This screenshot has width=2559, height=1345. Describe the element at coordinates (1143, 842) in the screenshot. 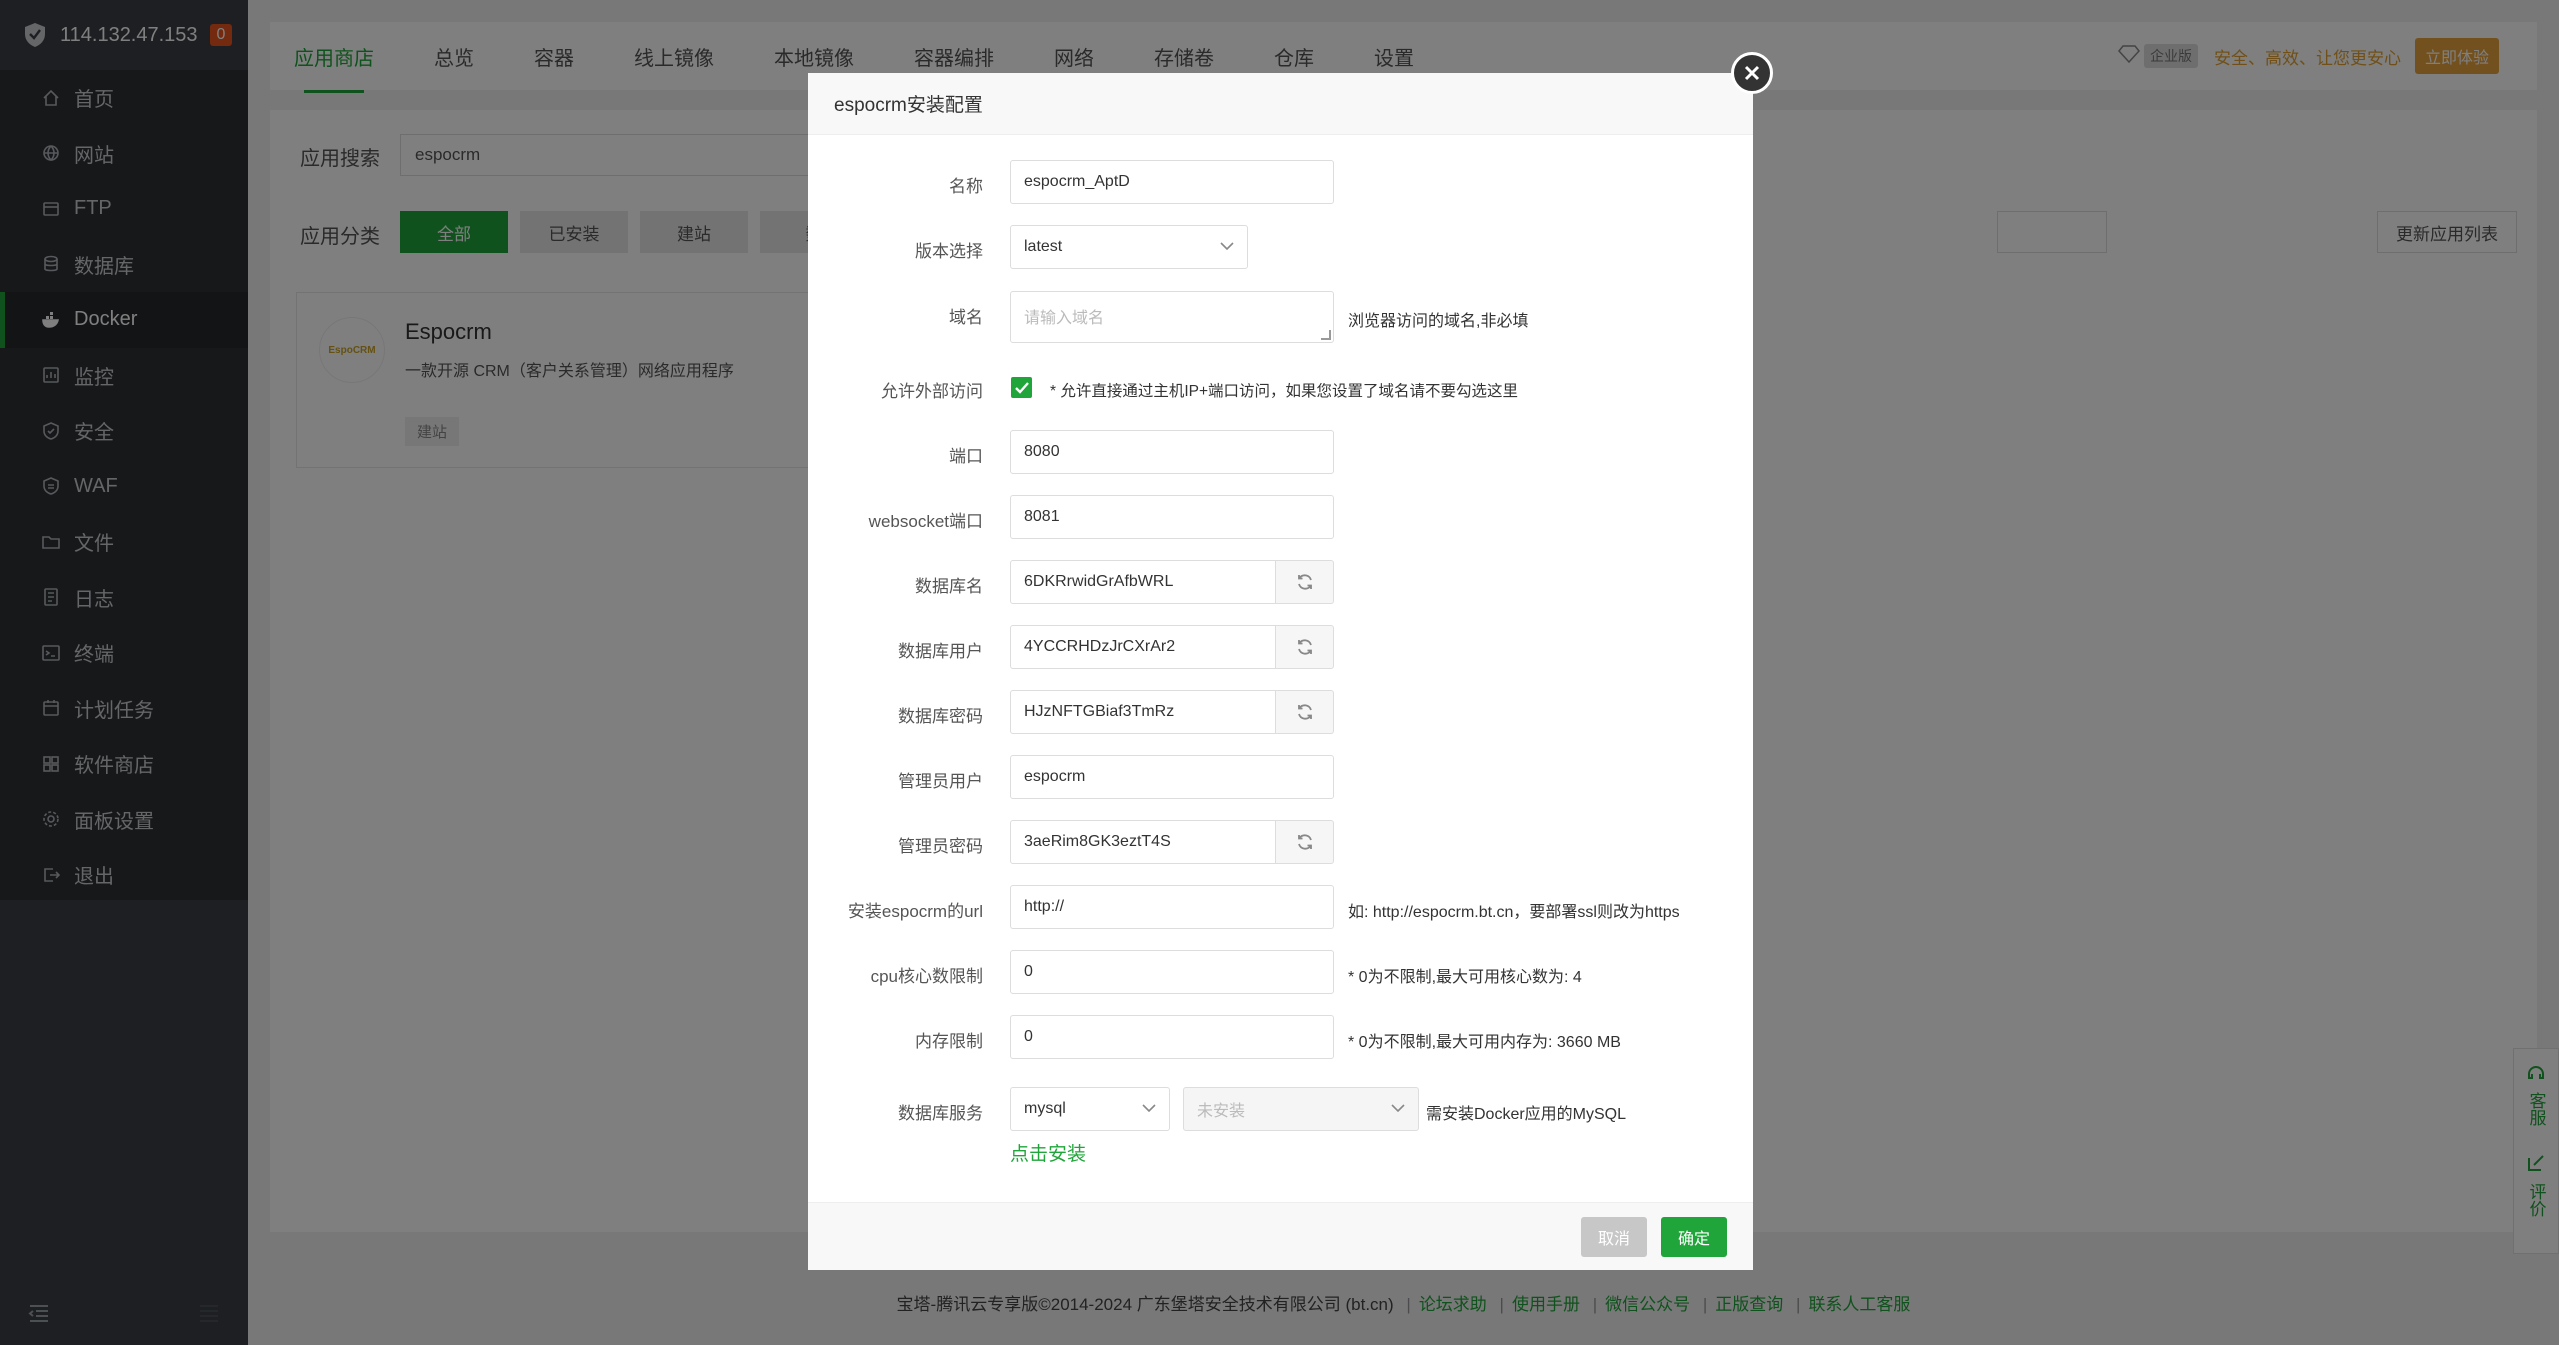

I see `admin-password-input: 3aeRim8GK3eztT4S` at that location.